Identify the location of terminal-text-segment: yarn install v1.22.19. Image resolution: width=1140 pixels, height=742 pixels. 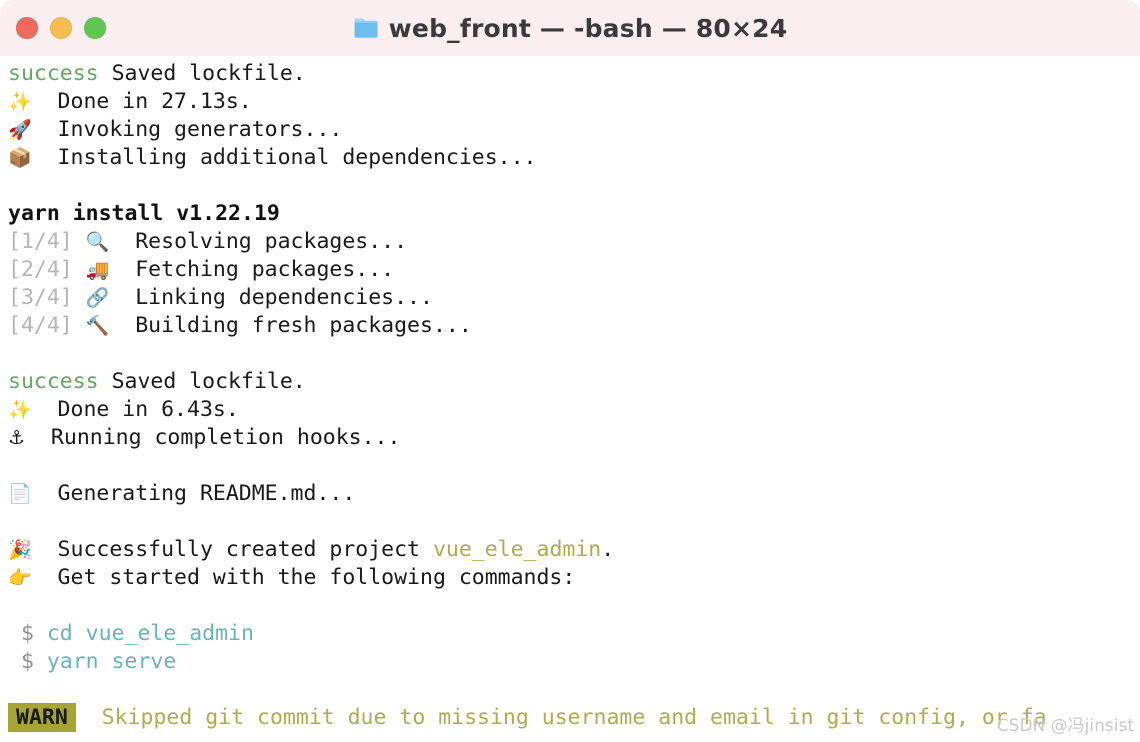
(144, 213).